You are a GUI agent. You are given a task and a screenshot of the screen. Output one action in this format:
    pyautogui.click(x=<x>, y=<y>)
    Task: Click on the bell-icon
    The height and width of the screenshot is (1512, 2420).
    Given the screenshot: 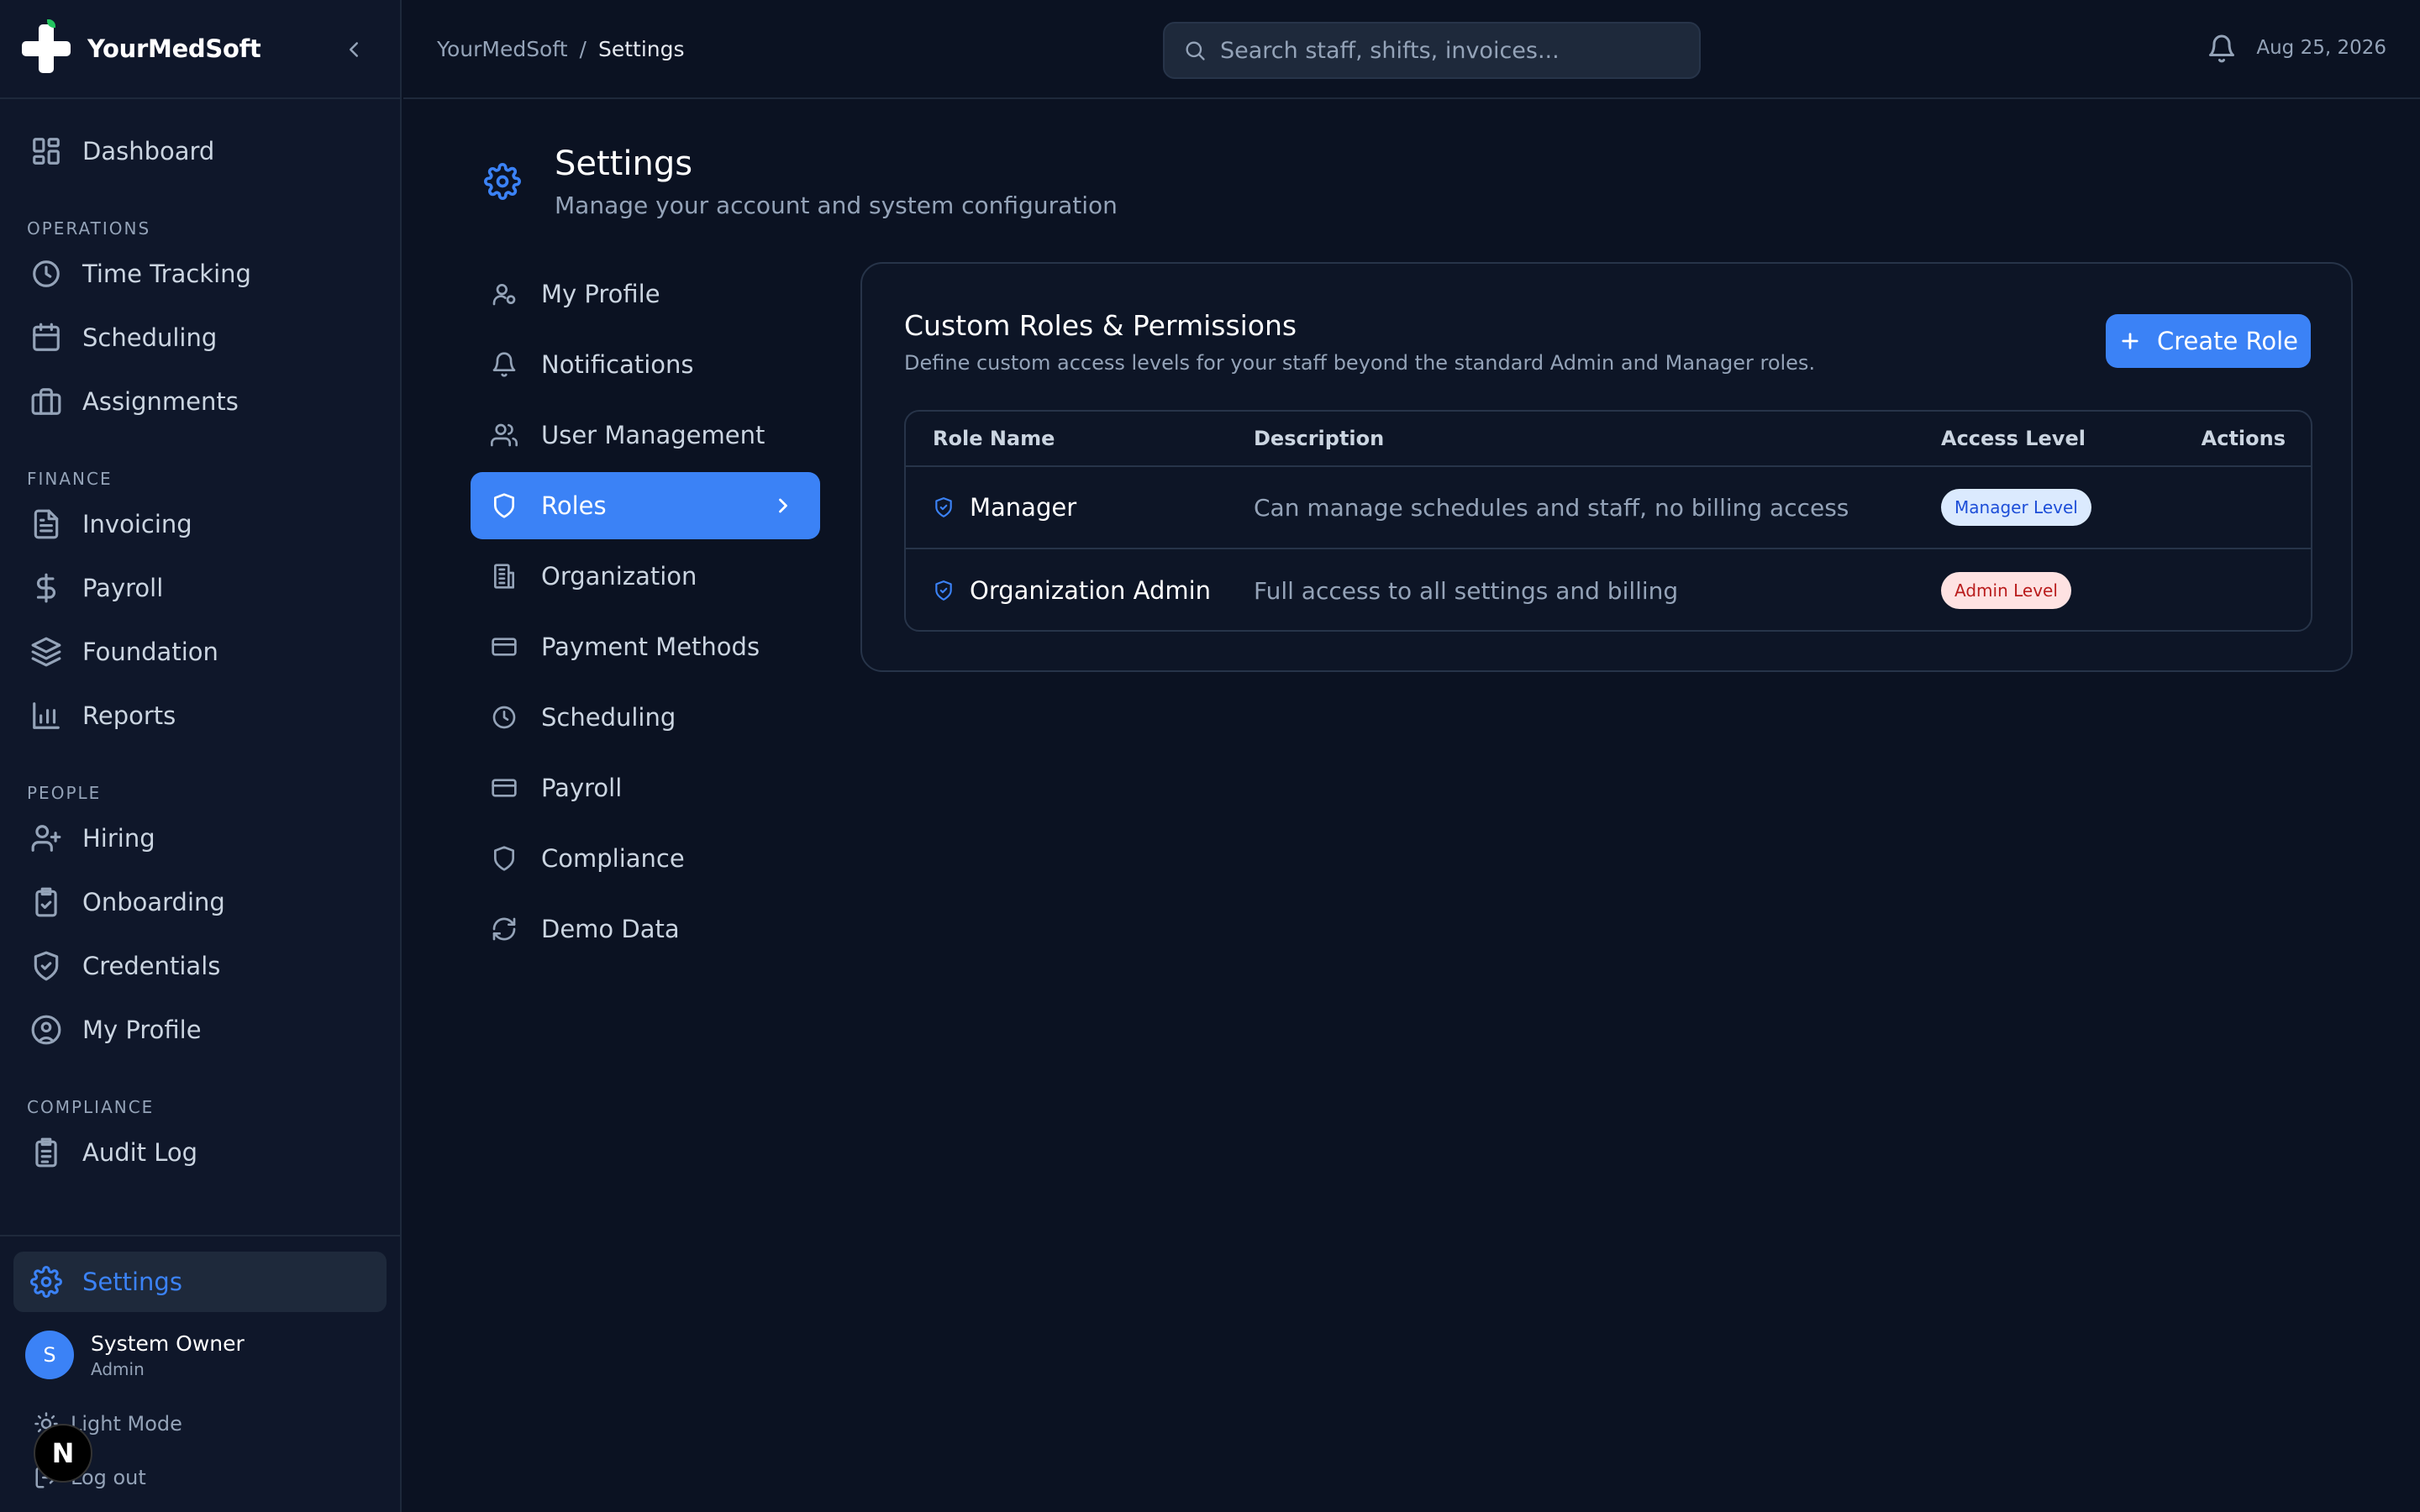 What is the action you would take?
    pyautogui.click(x=2222, y=49)
    